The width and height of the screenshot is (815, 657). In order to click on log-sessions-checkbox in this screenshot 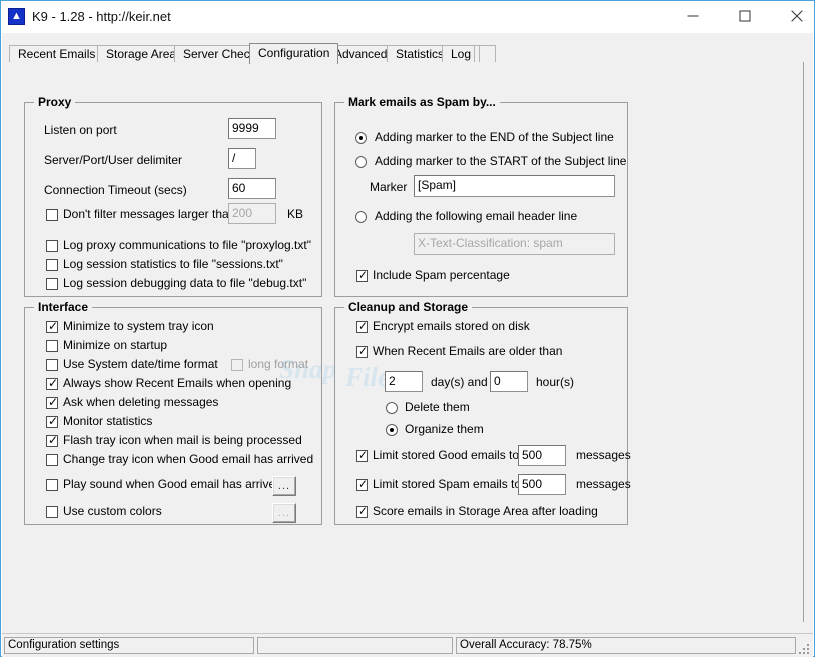, I will do `click(52, 265)`.